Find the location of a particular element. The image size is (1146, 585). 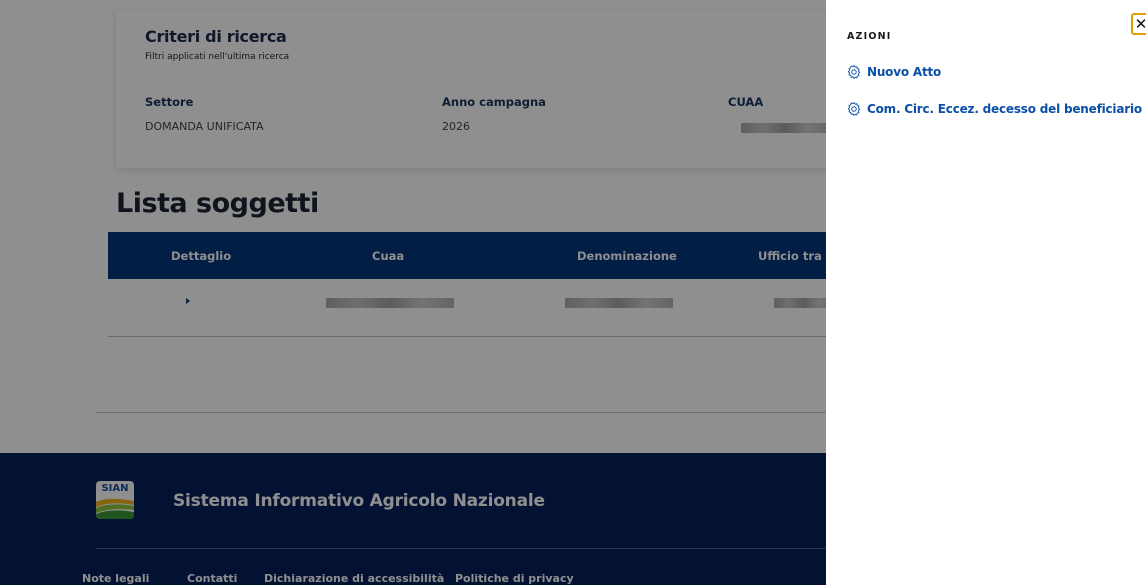

action-nuovo-atto: Nuovo Atto is located at coordinates (893, 72).